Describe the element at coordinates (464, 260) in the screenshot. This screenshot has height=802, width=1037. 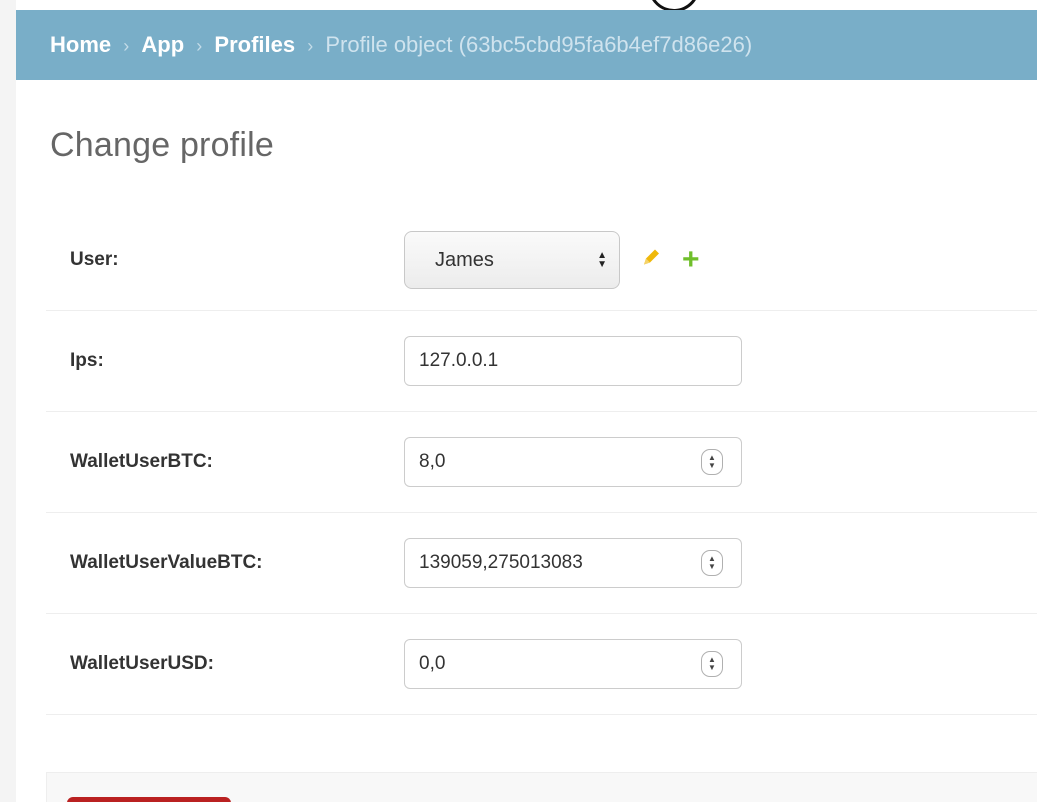
I see `user-select-value: James` at that location.